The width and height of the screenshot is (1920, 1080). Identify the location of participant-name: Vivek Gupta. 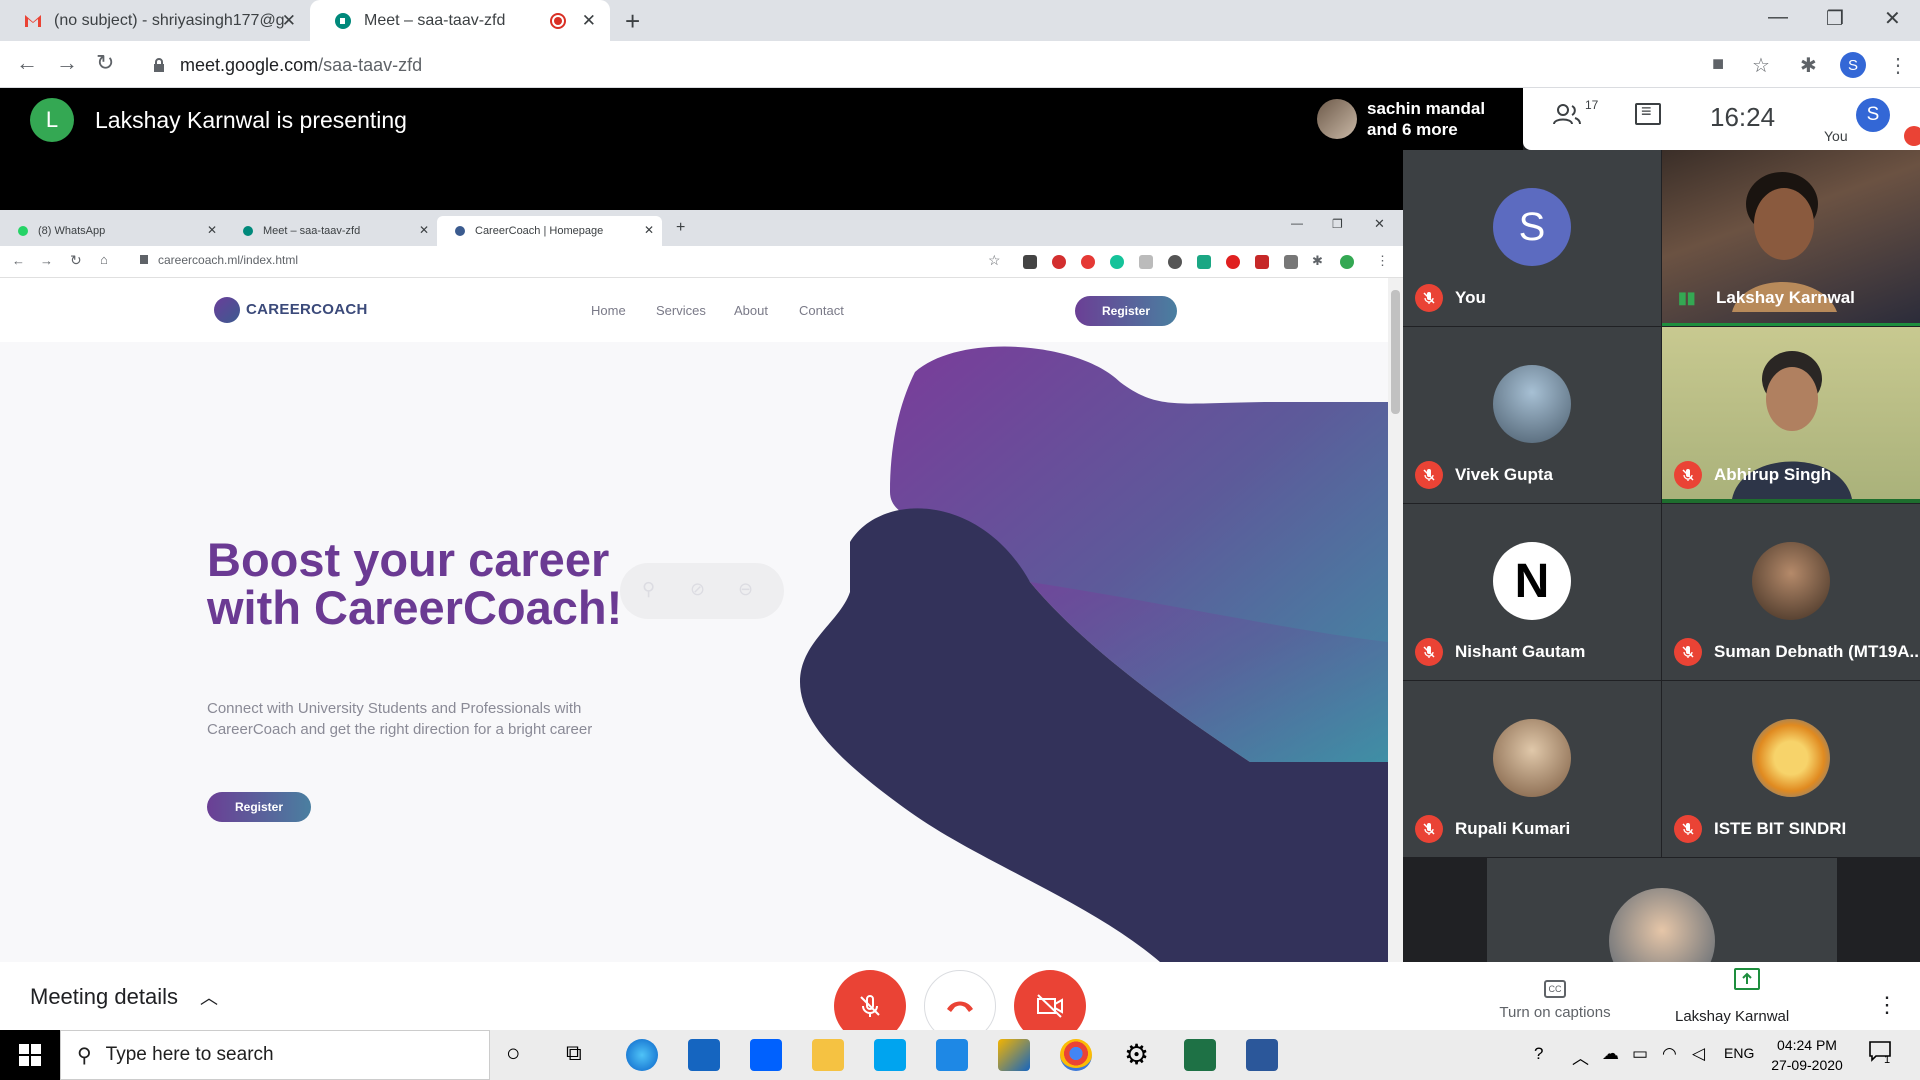
(1504, 474).